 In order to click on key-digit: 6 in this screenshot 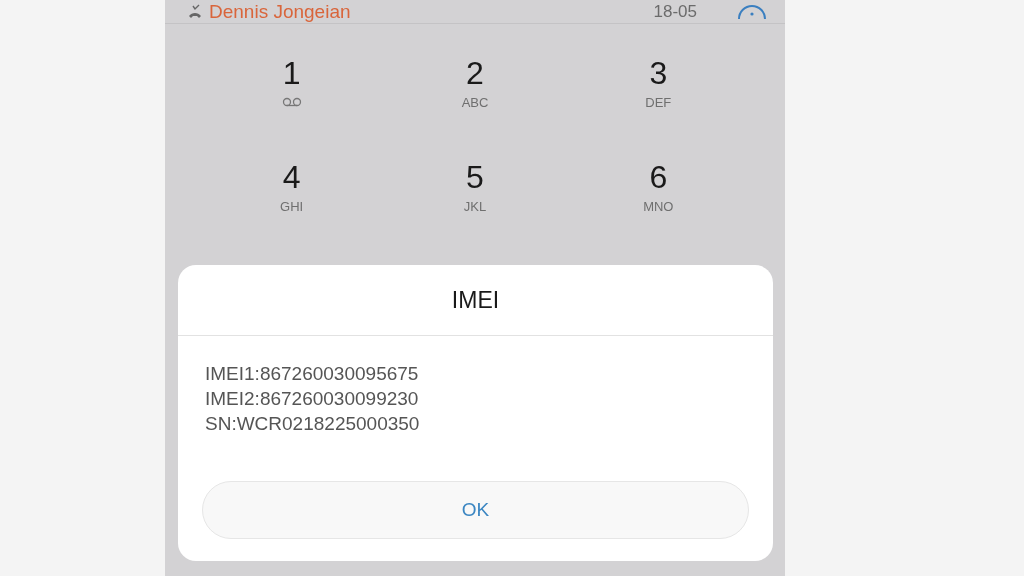, I will do `click(658, 177)`.